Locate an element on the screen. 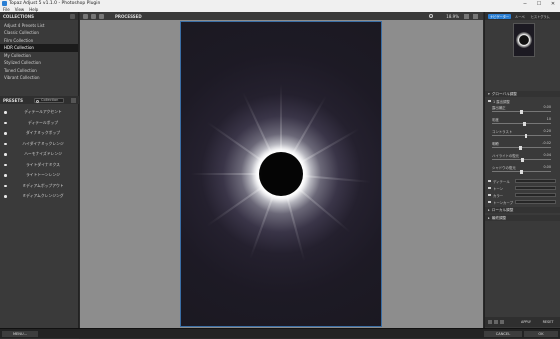  history-icon is located at coordinates (502, 322).